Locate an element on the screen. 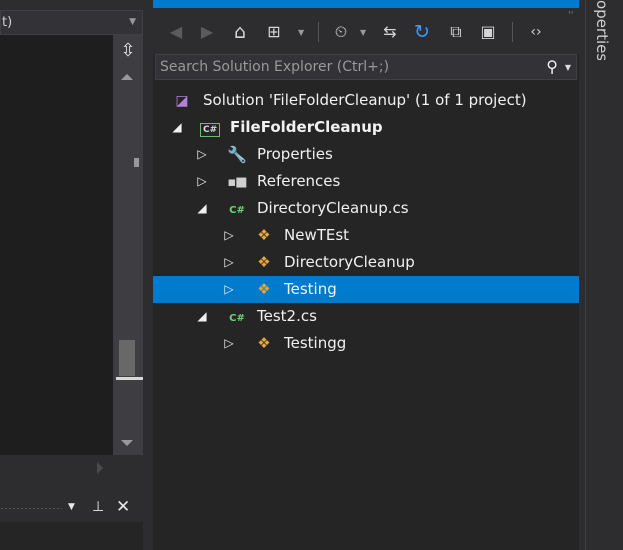 The height and width of the screenshot is (550, 623). tree-item: ▷ ❖ DirectoryCleanup is located at coordinates (366, 262).